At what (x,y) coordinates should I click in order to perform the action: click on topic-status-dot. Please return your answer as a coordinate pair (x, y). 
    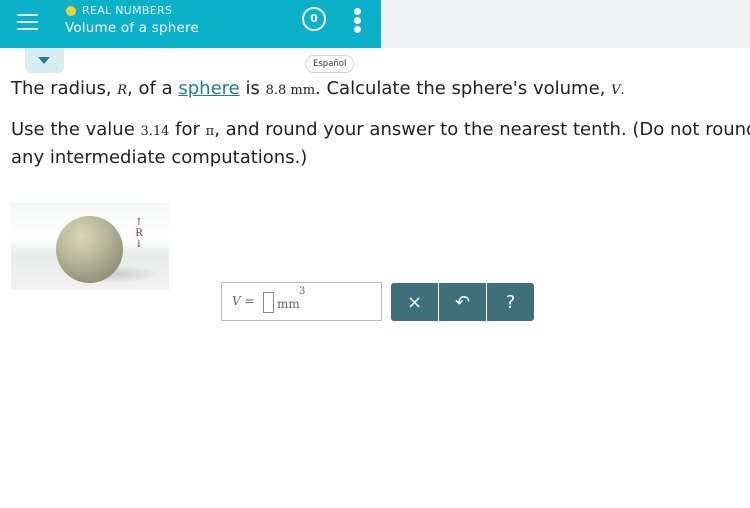
    Looking at the image, I should click on (71, 10).